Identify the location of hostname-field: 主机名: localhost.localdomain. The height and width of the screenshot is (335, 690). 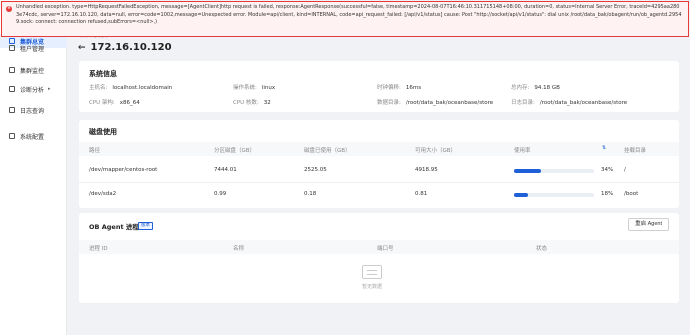
(131, 88).